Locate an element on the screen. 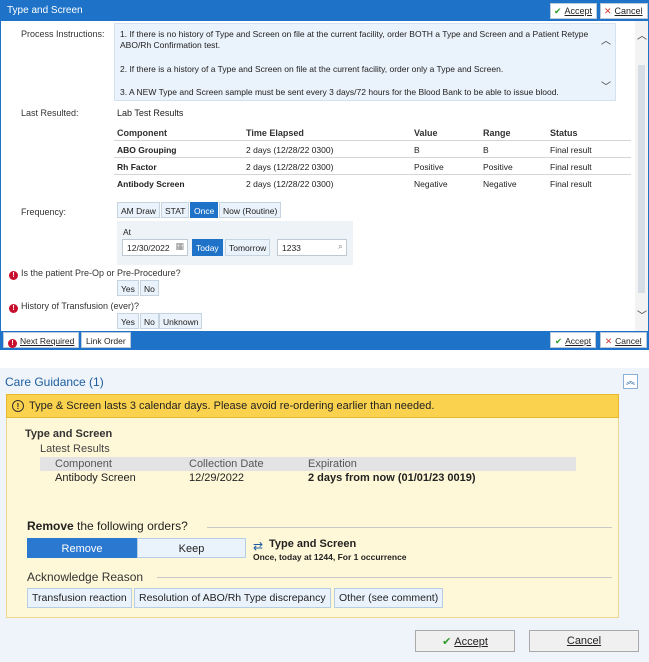  reason-other: Other (see comment) is located at coordinates (389, 598).